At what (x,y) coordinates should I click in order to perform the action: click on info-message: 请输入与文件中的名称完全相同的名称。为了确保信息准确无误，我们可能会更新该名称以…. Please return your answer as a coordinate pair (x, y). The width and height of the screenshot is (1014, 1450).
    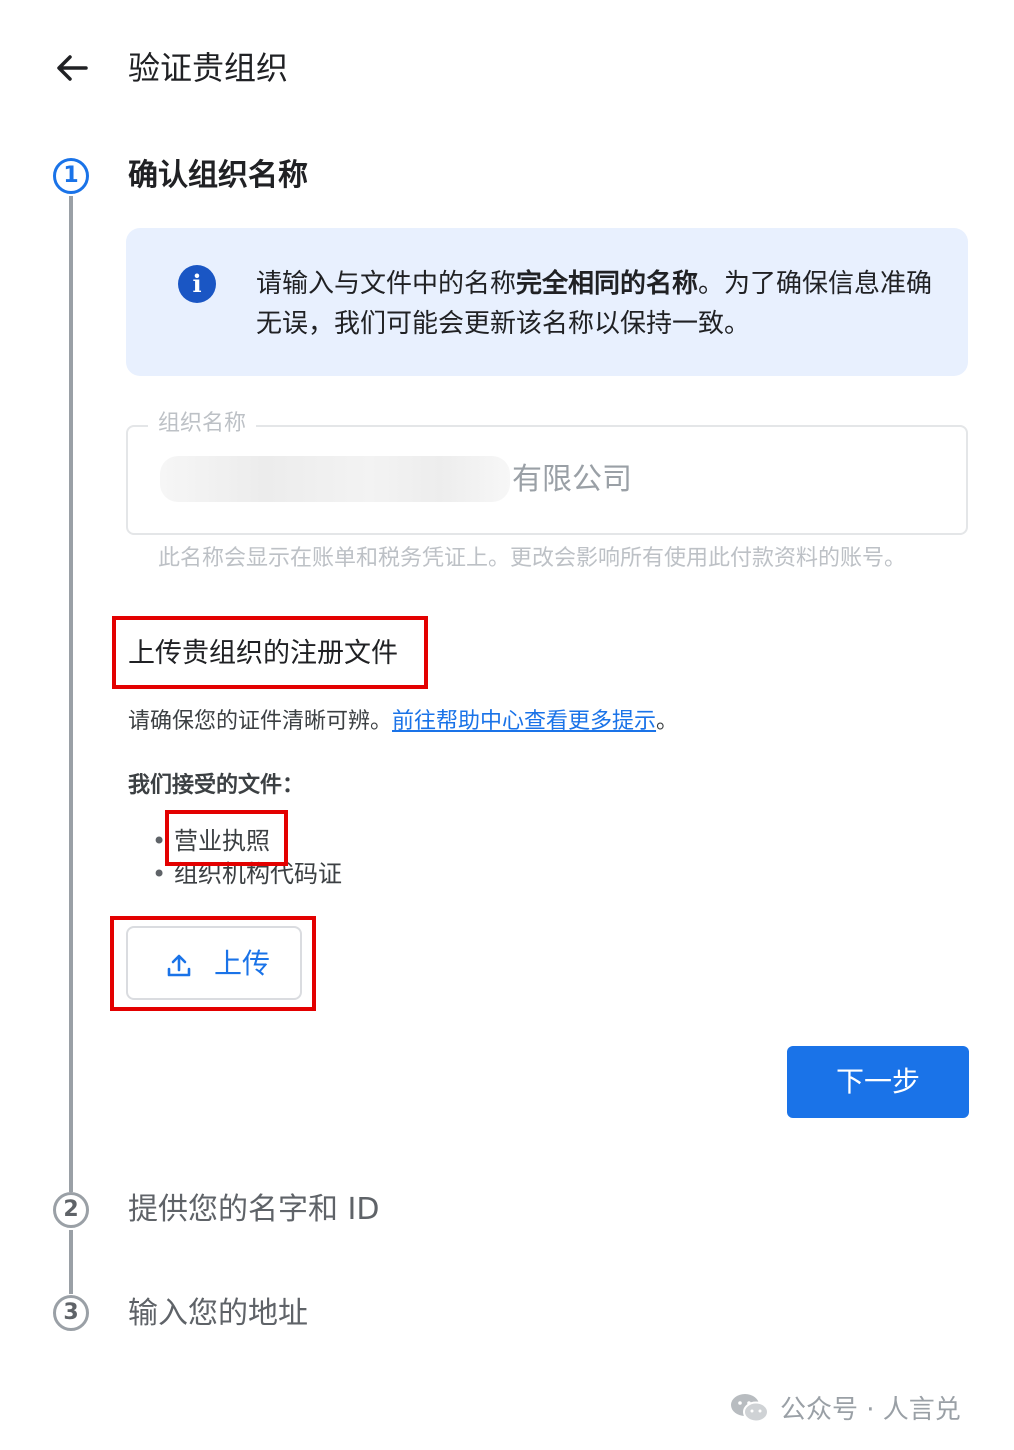
    Looking at the image, I should click on (596, 304).